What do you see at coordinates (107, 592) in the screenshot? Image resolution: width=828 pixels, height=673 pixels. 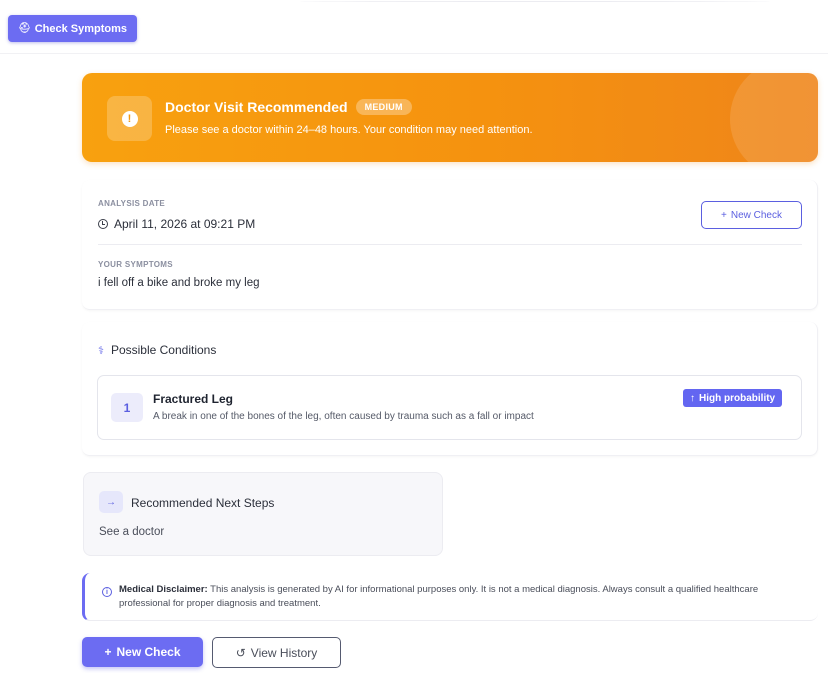 I see `info-icon: i` at bounding box center [107, 592].